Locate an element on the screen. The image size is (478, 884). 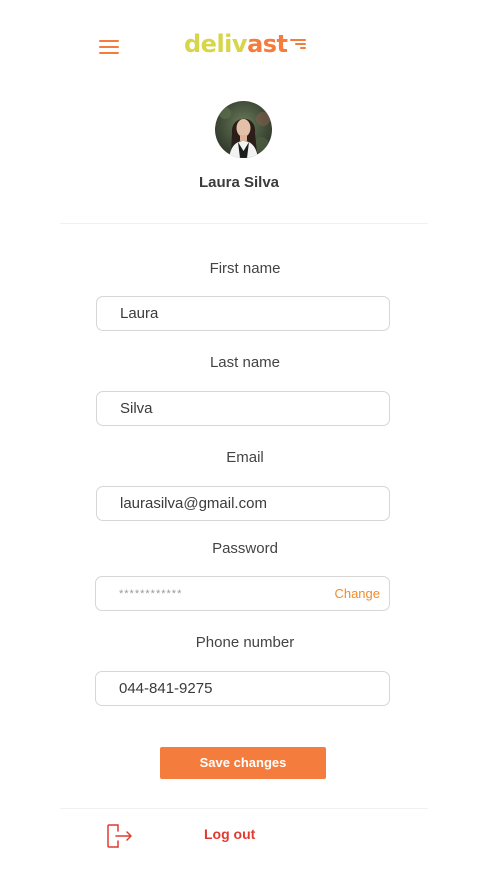
user-avatar is located at coordinates (243, 129).